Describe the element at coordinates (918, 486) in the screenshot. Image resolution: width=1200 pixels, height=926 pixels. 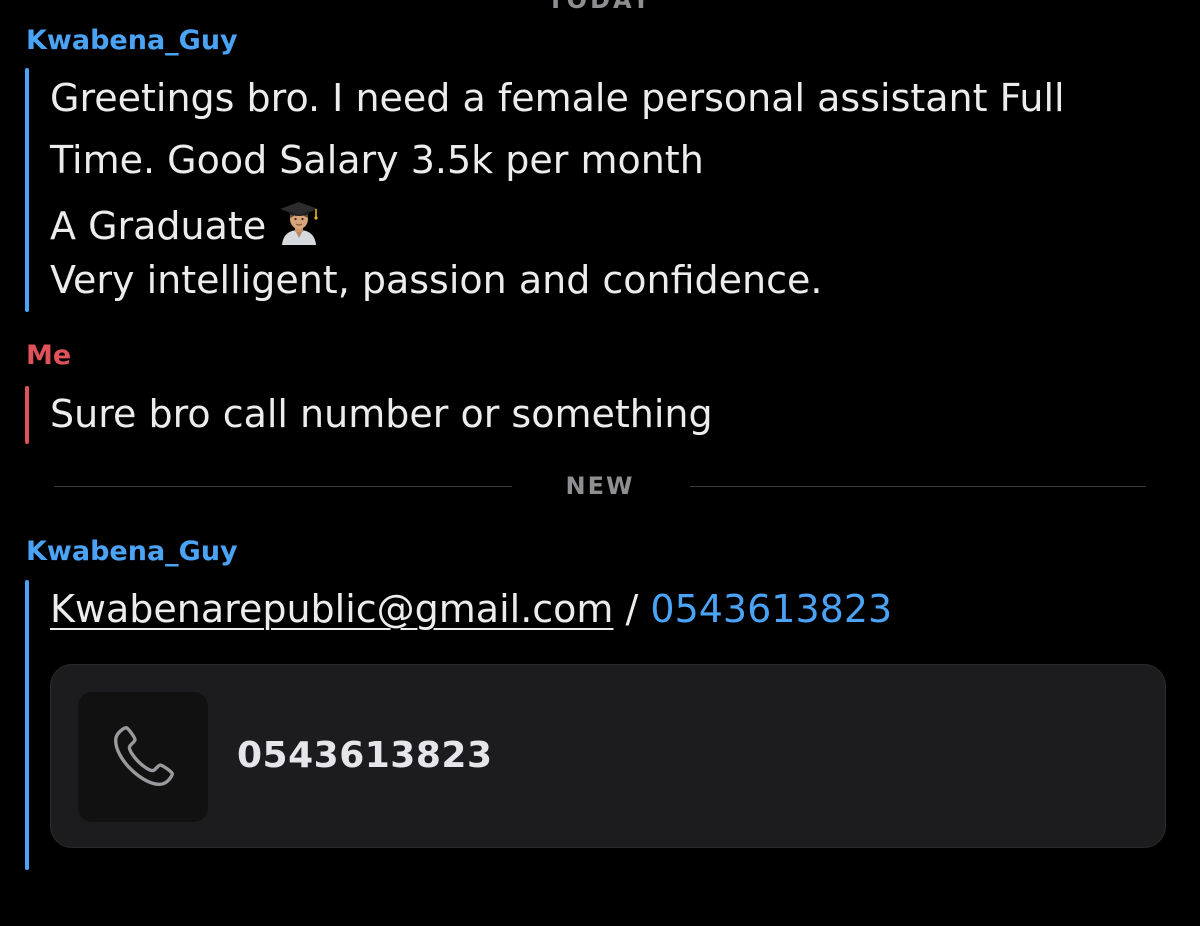
I see `new-divider-right` at that location.